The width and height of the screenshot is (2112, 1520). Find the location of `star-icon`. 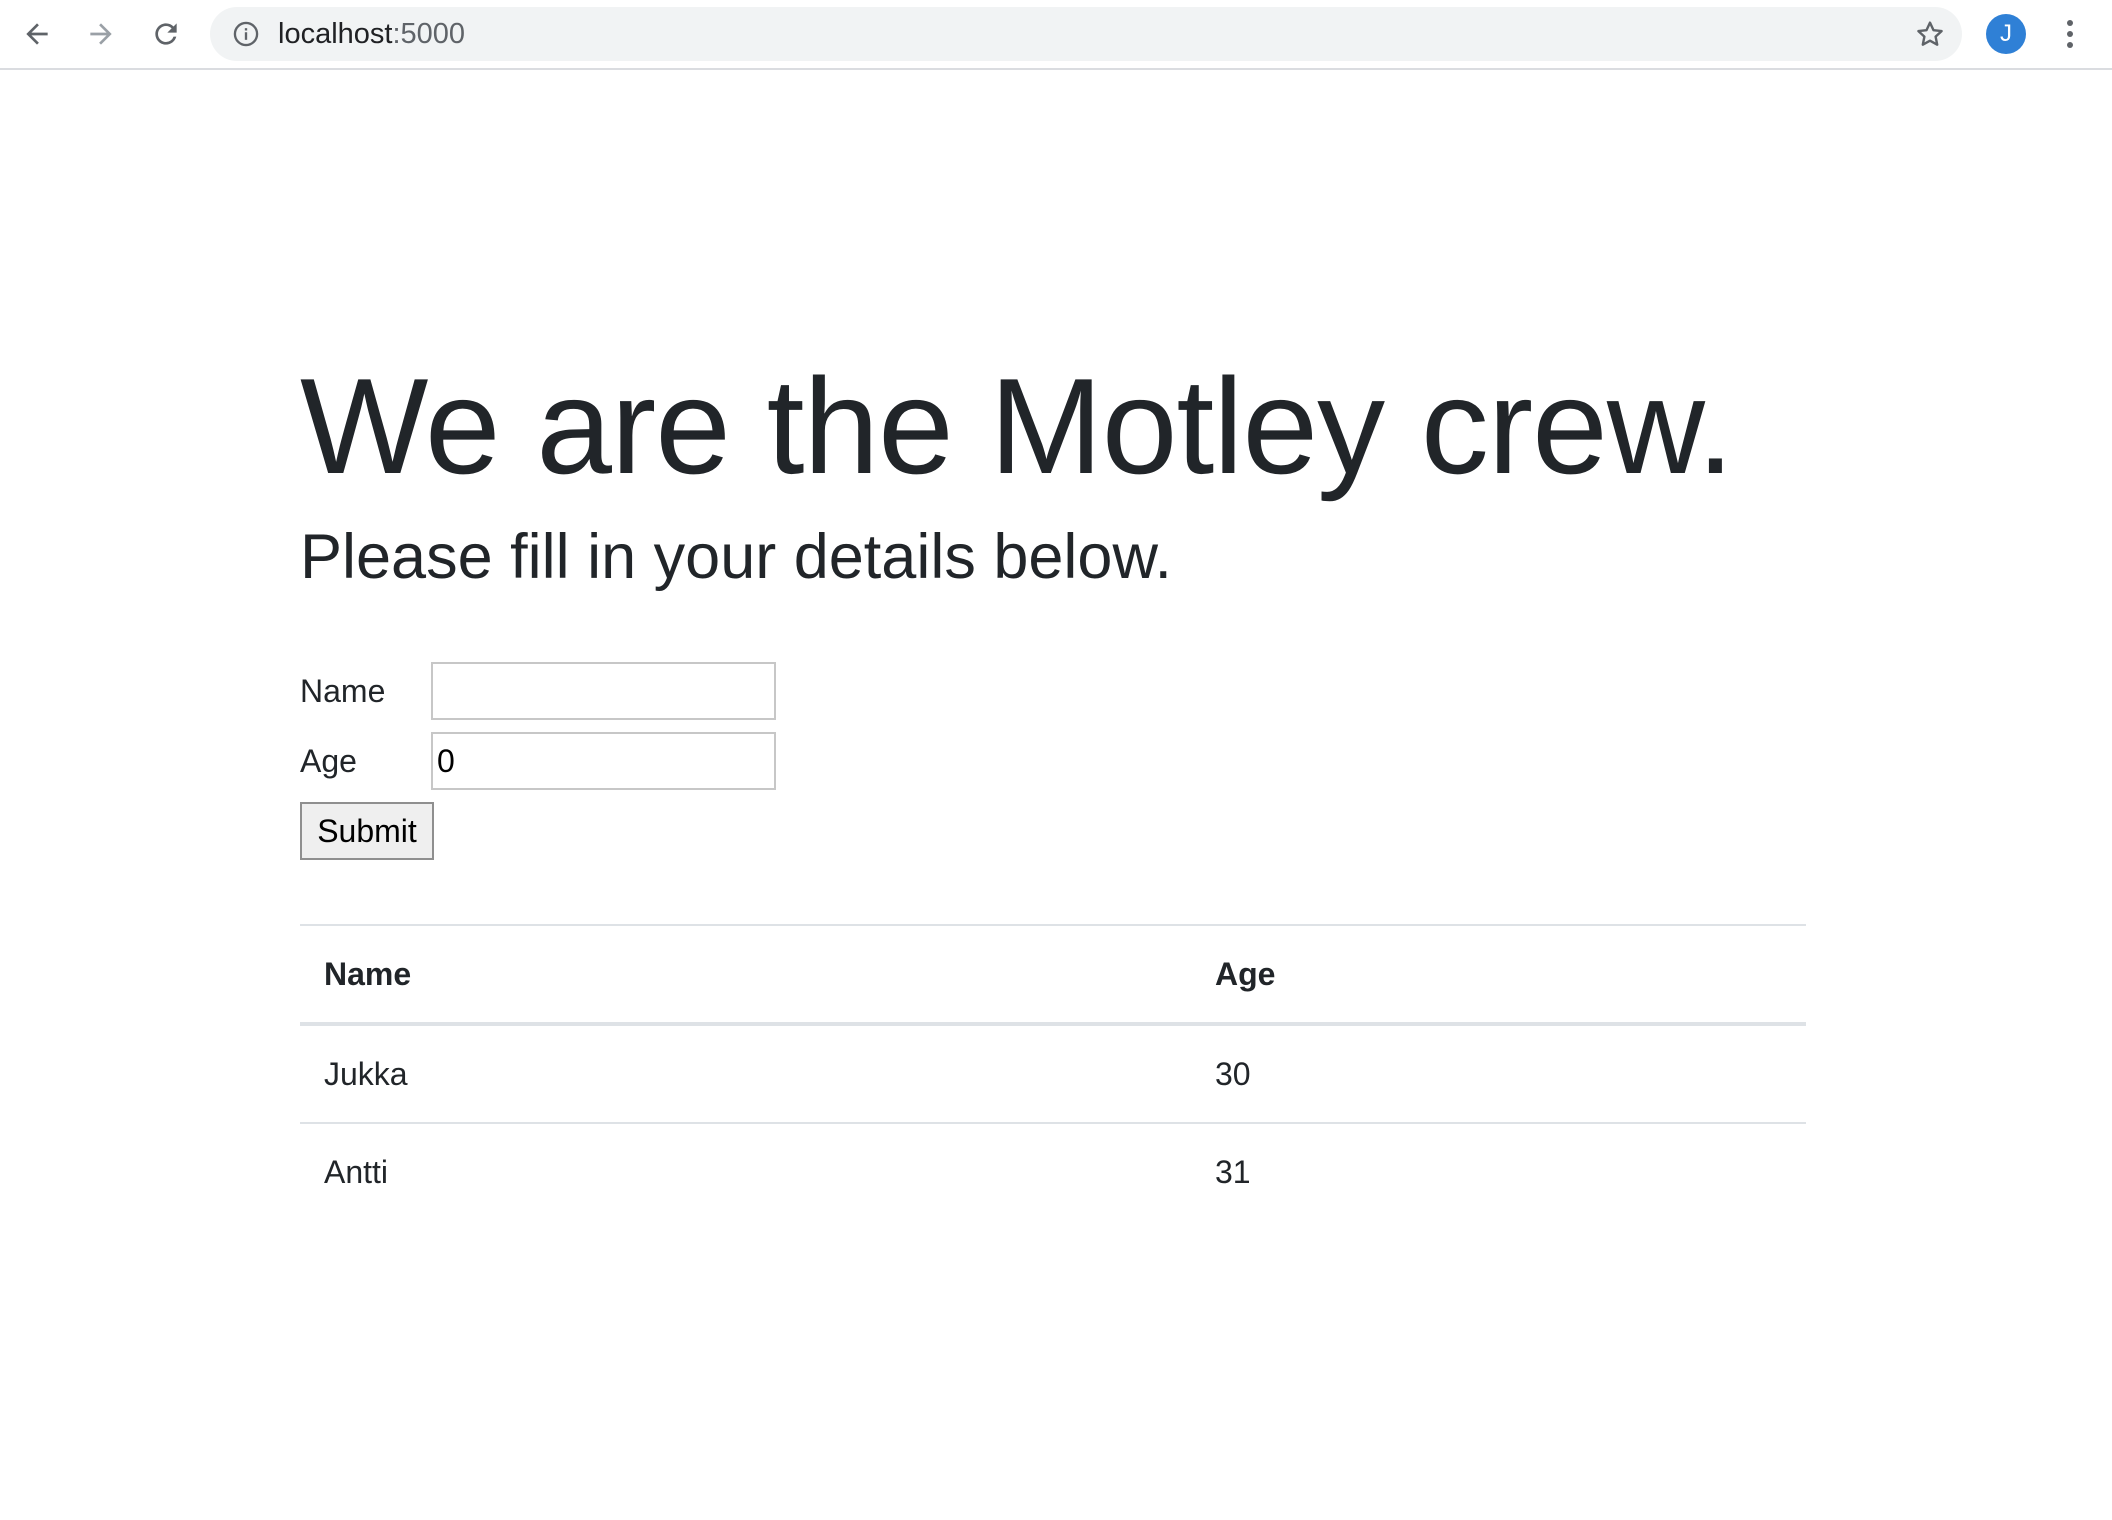

star-icon is located at coordinates (1930, 34).